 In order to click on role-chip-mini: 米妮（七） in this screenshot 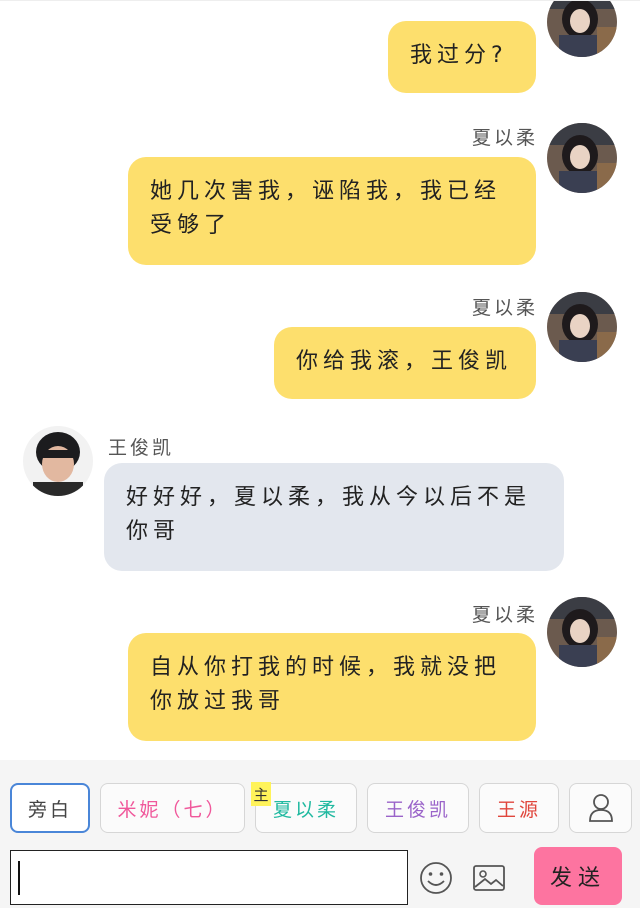, I will do `click(172, 808)`.